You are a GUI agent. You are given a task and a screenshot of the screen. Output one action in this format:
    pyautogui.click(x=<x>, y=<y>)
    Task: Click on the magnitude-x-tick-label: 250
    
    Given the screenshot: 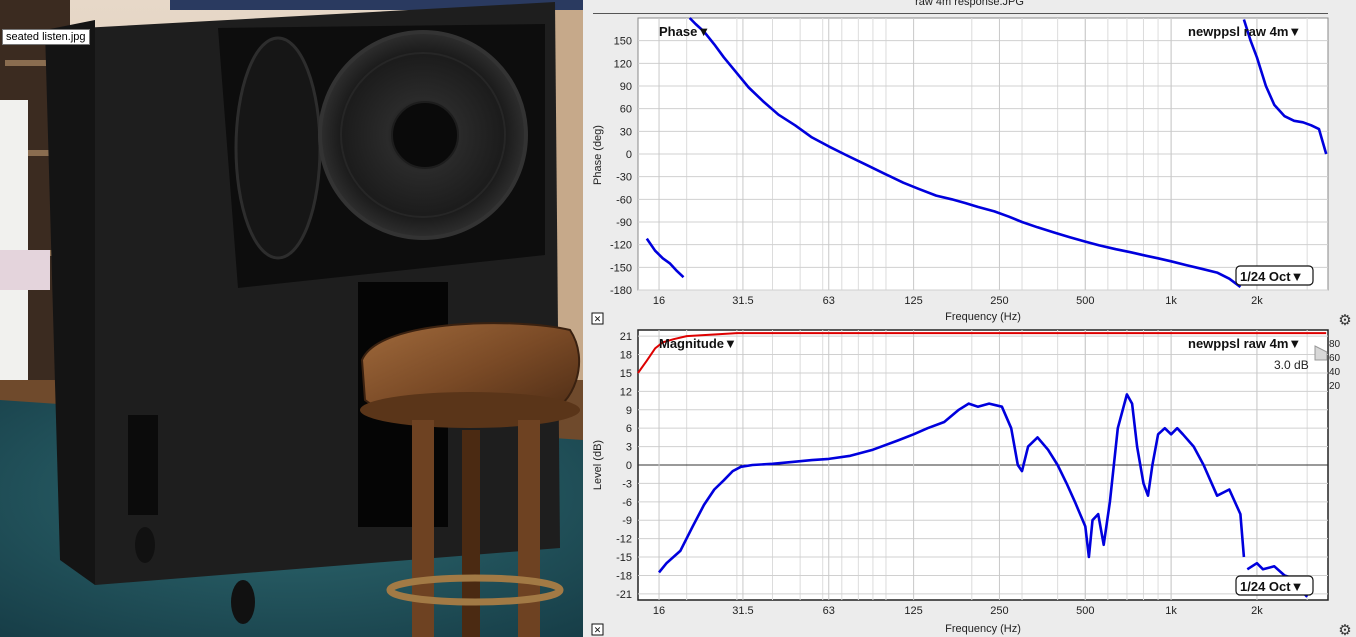 What is the action you would take?
    pyautogui.click(x=999, y=611)
    